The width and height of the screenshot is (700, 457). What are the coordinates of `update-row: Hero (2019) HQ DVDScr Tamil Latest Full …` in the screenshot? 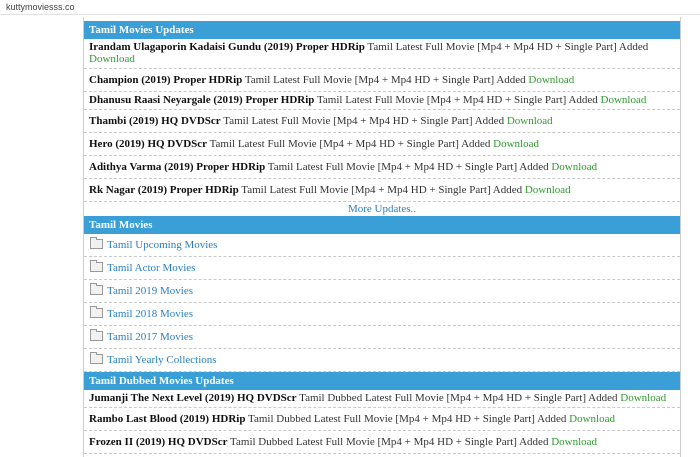 It's located at (382, 144).